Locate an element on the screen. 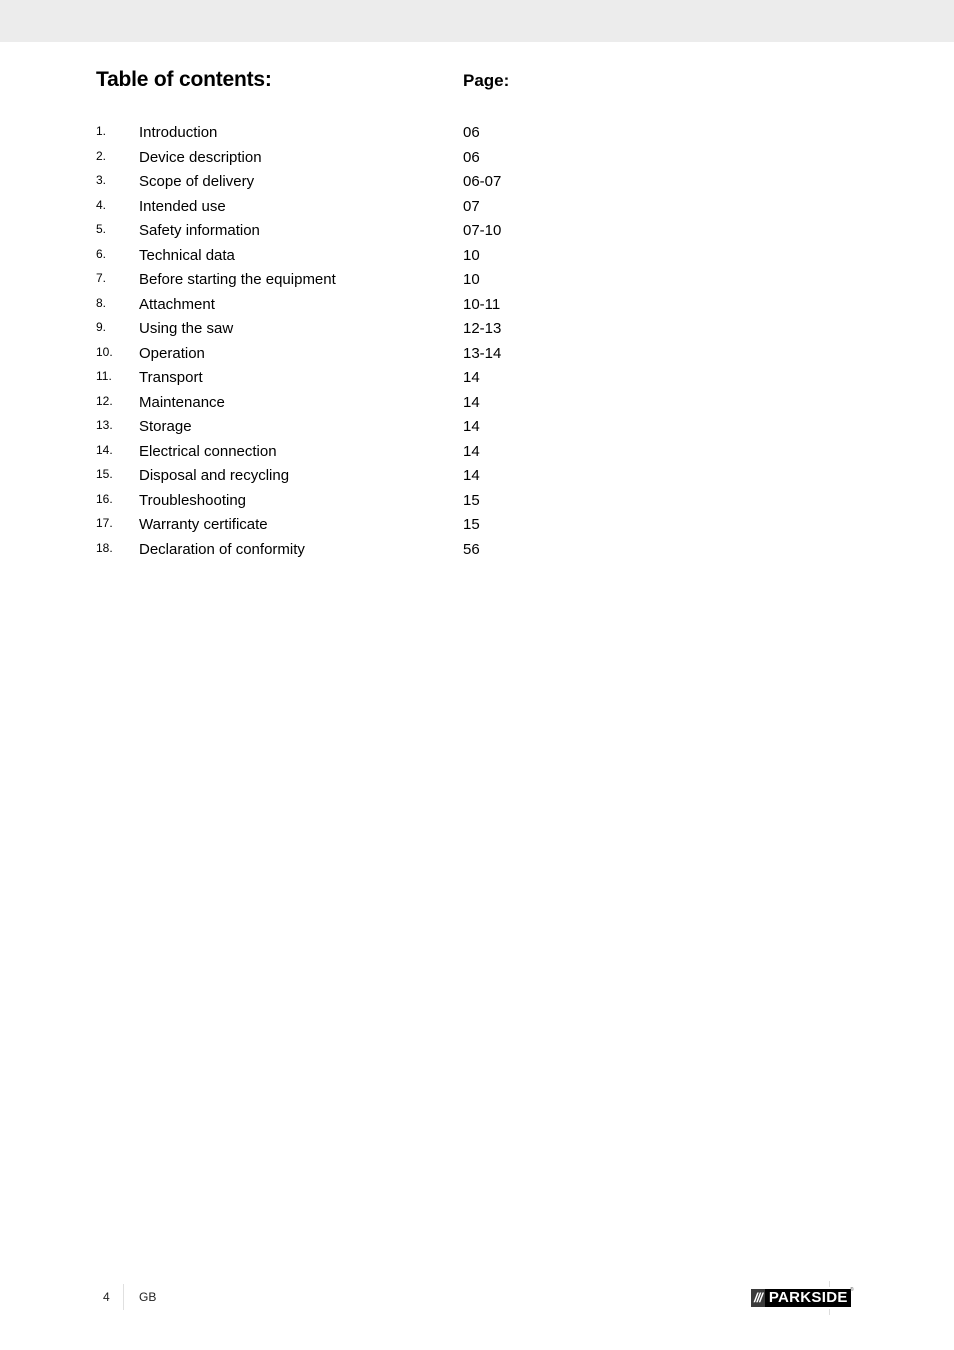  toc-entry-label: Intended use is located at coordinates (182, 206).